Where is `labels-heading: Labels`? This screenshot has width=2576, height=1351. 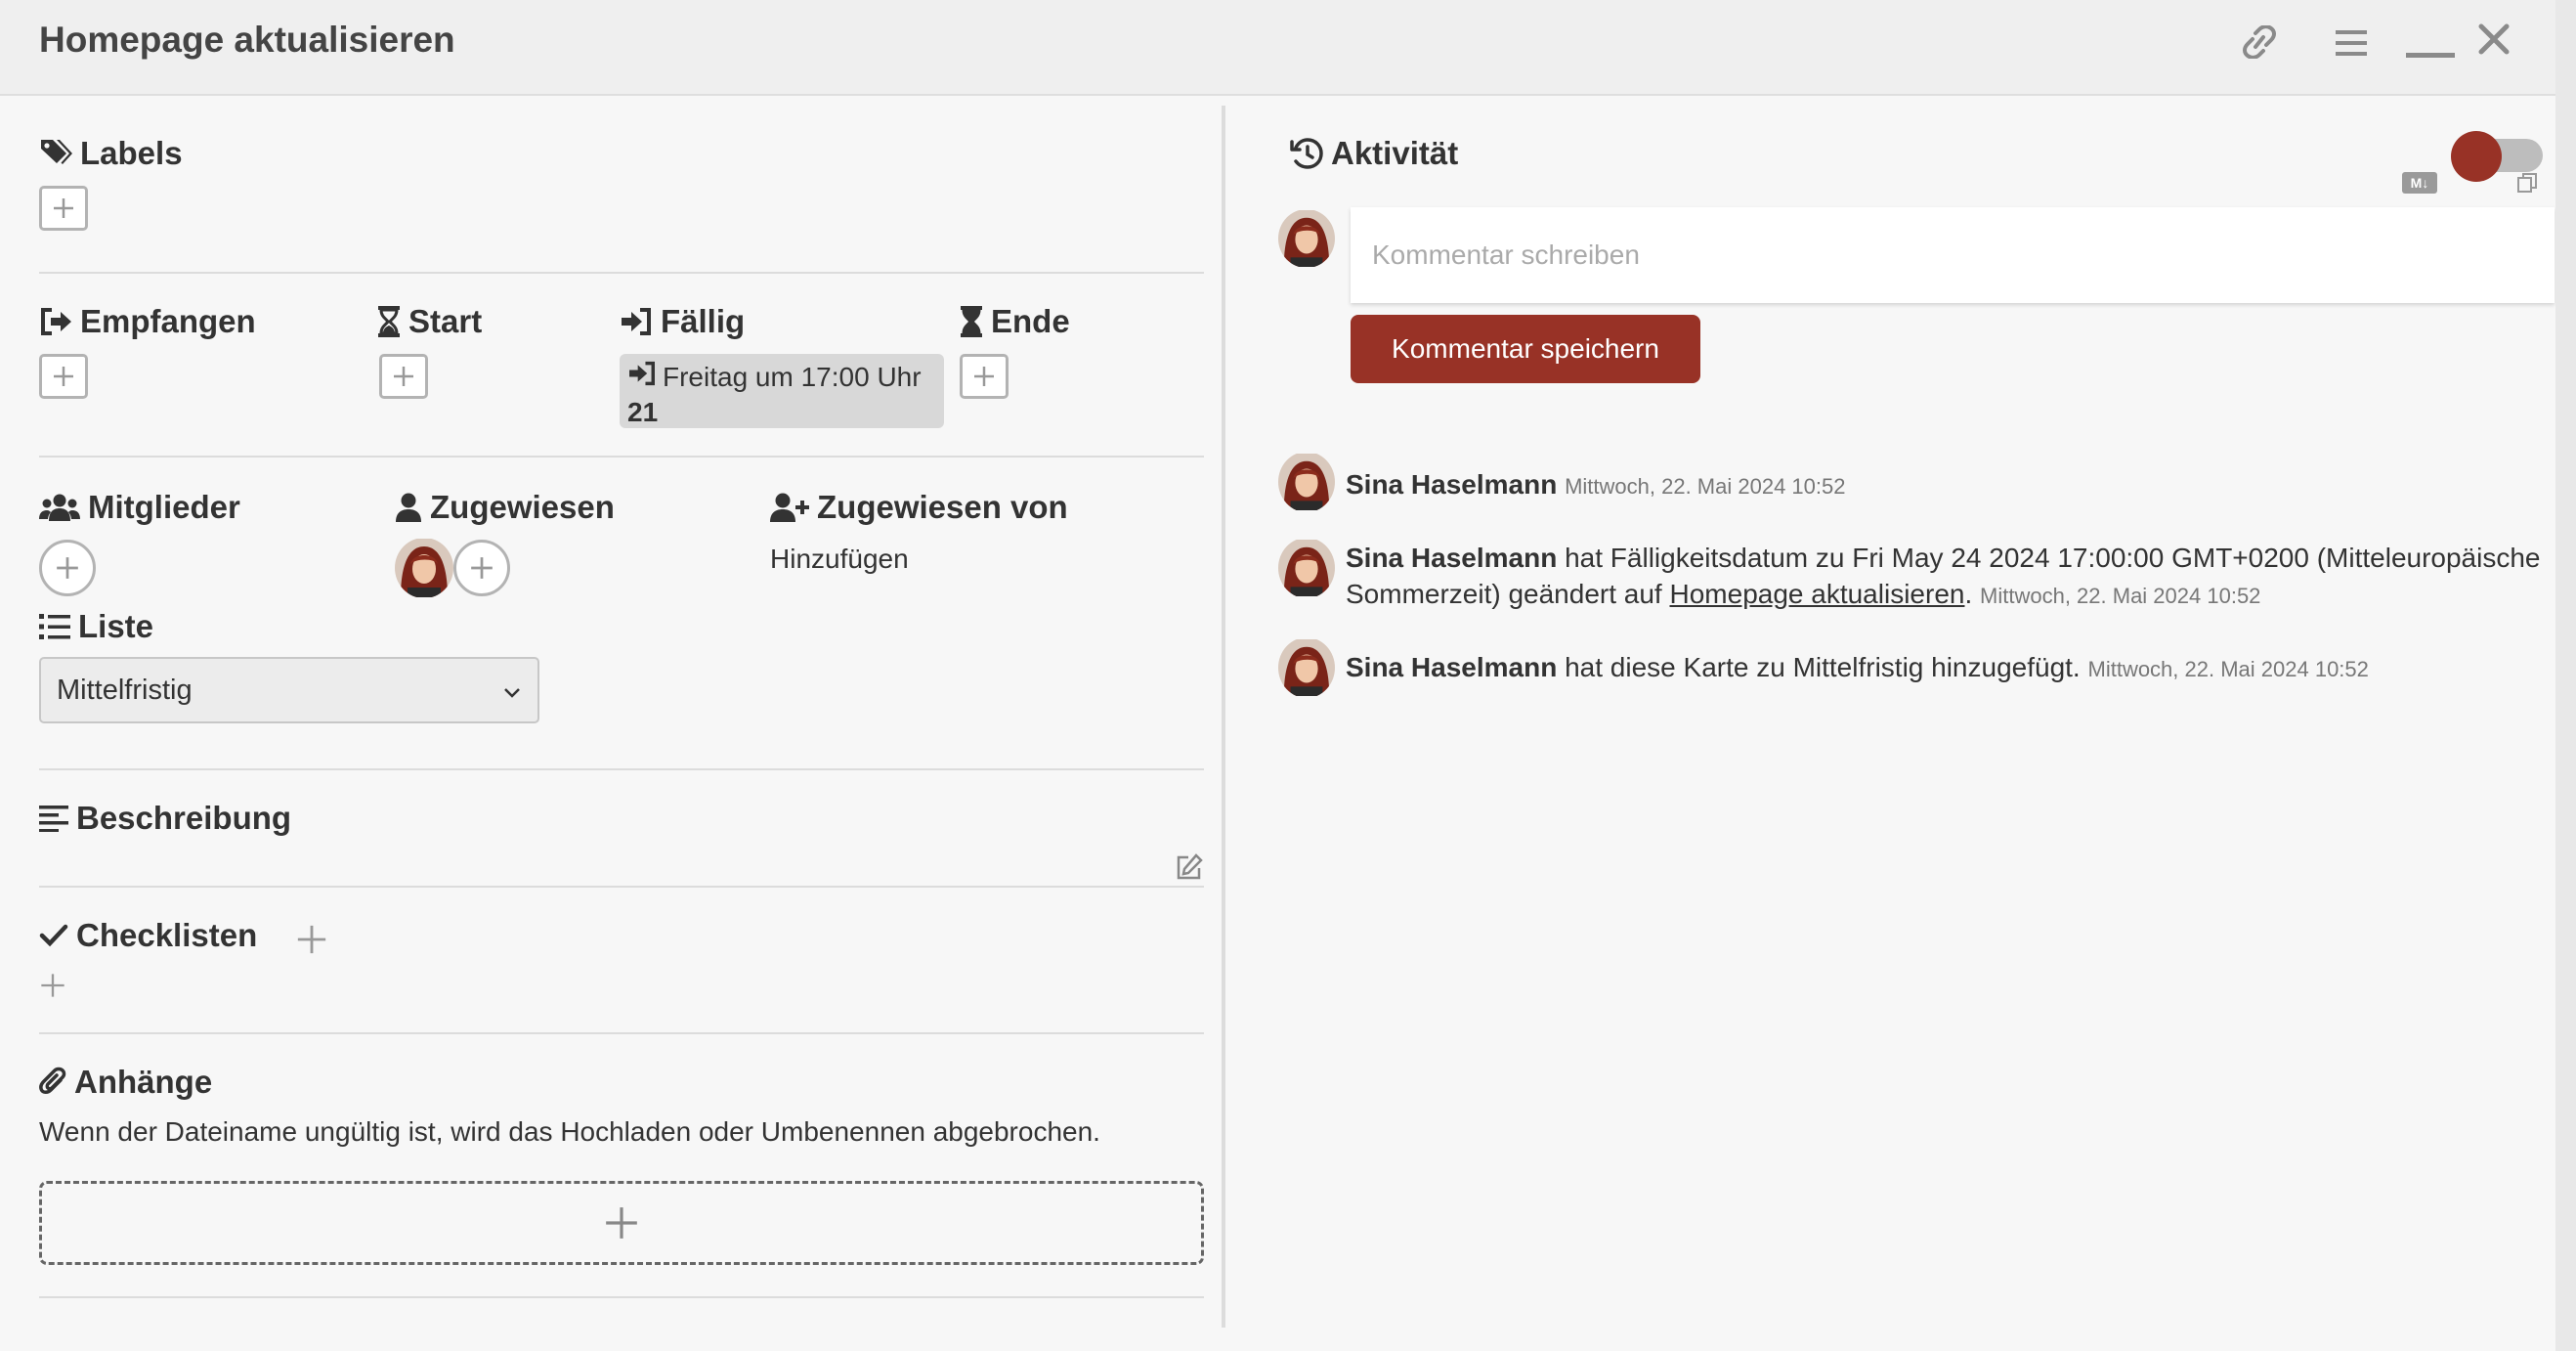 labels-heading: Labels is located at coordinates (111, 153).